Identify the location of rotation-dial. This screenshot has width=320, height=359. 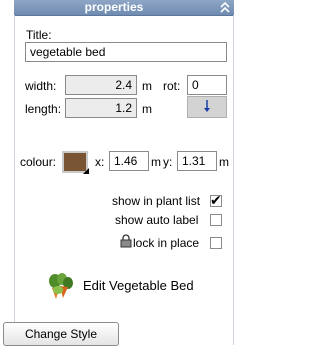
(207, 107).